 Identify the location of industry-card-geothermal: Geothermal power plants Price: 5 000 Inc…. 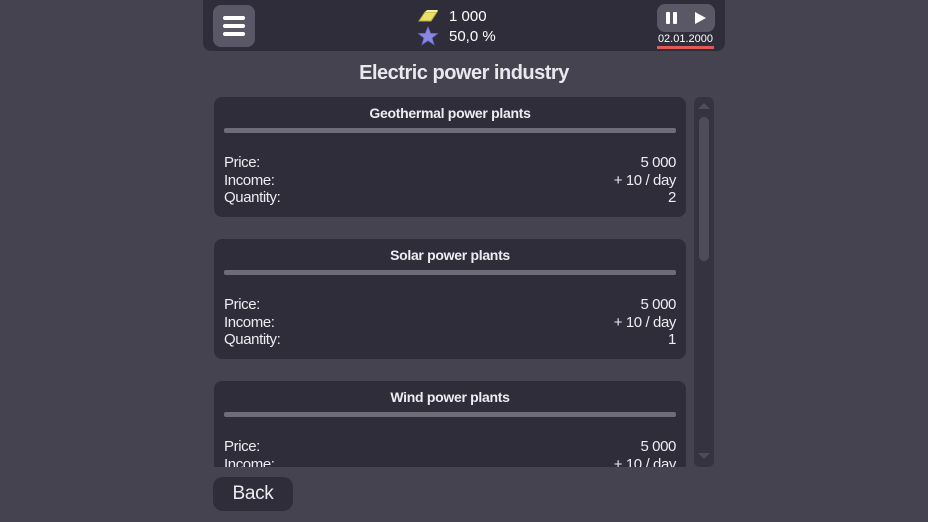
(450, 157).